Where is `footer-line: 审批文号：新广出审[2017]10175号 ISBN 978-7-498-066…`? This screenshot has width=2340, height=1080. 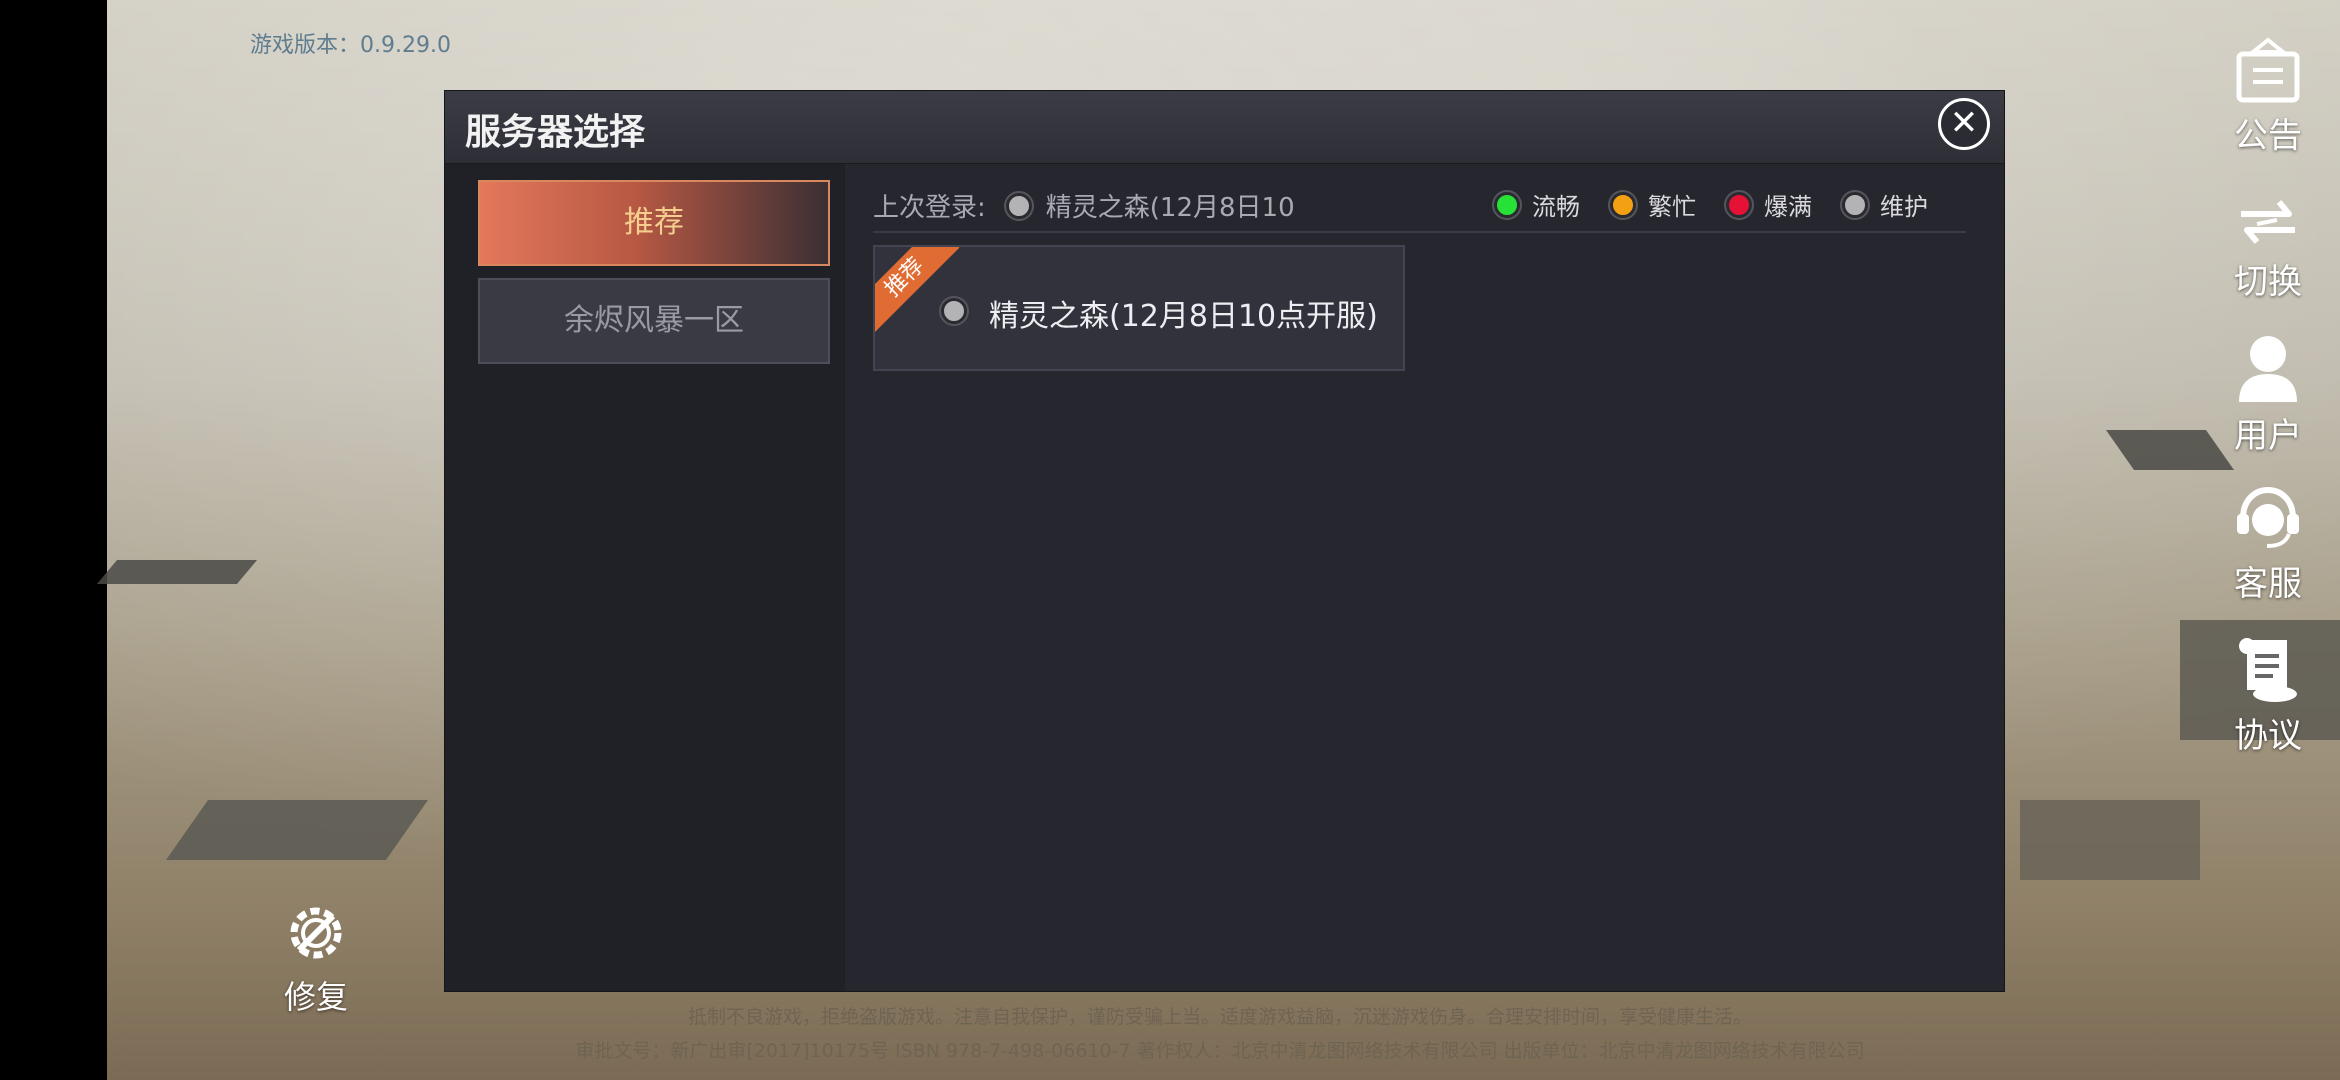 footer-line: 审批文号：新广出审[2017]10175号 ISBN 978-7-498-066… is located at coordinates (1220, 1051).